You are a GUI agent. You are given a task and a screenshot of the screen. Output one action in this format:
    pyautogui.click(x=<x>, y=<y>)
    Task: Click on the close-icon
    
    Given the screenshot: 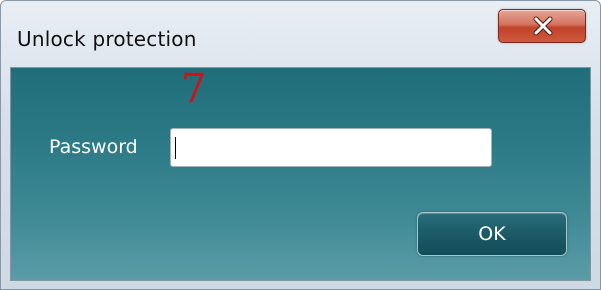 What is the action you would take?
    pyautogui.click(x=543, y=26)
    